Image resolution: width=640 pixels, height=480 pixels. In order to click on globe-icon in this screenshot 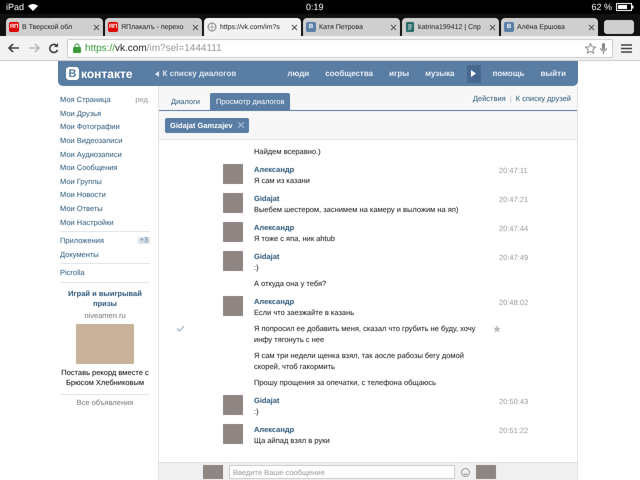, I will do `click(212, 27)`.